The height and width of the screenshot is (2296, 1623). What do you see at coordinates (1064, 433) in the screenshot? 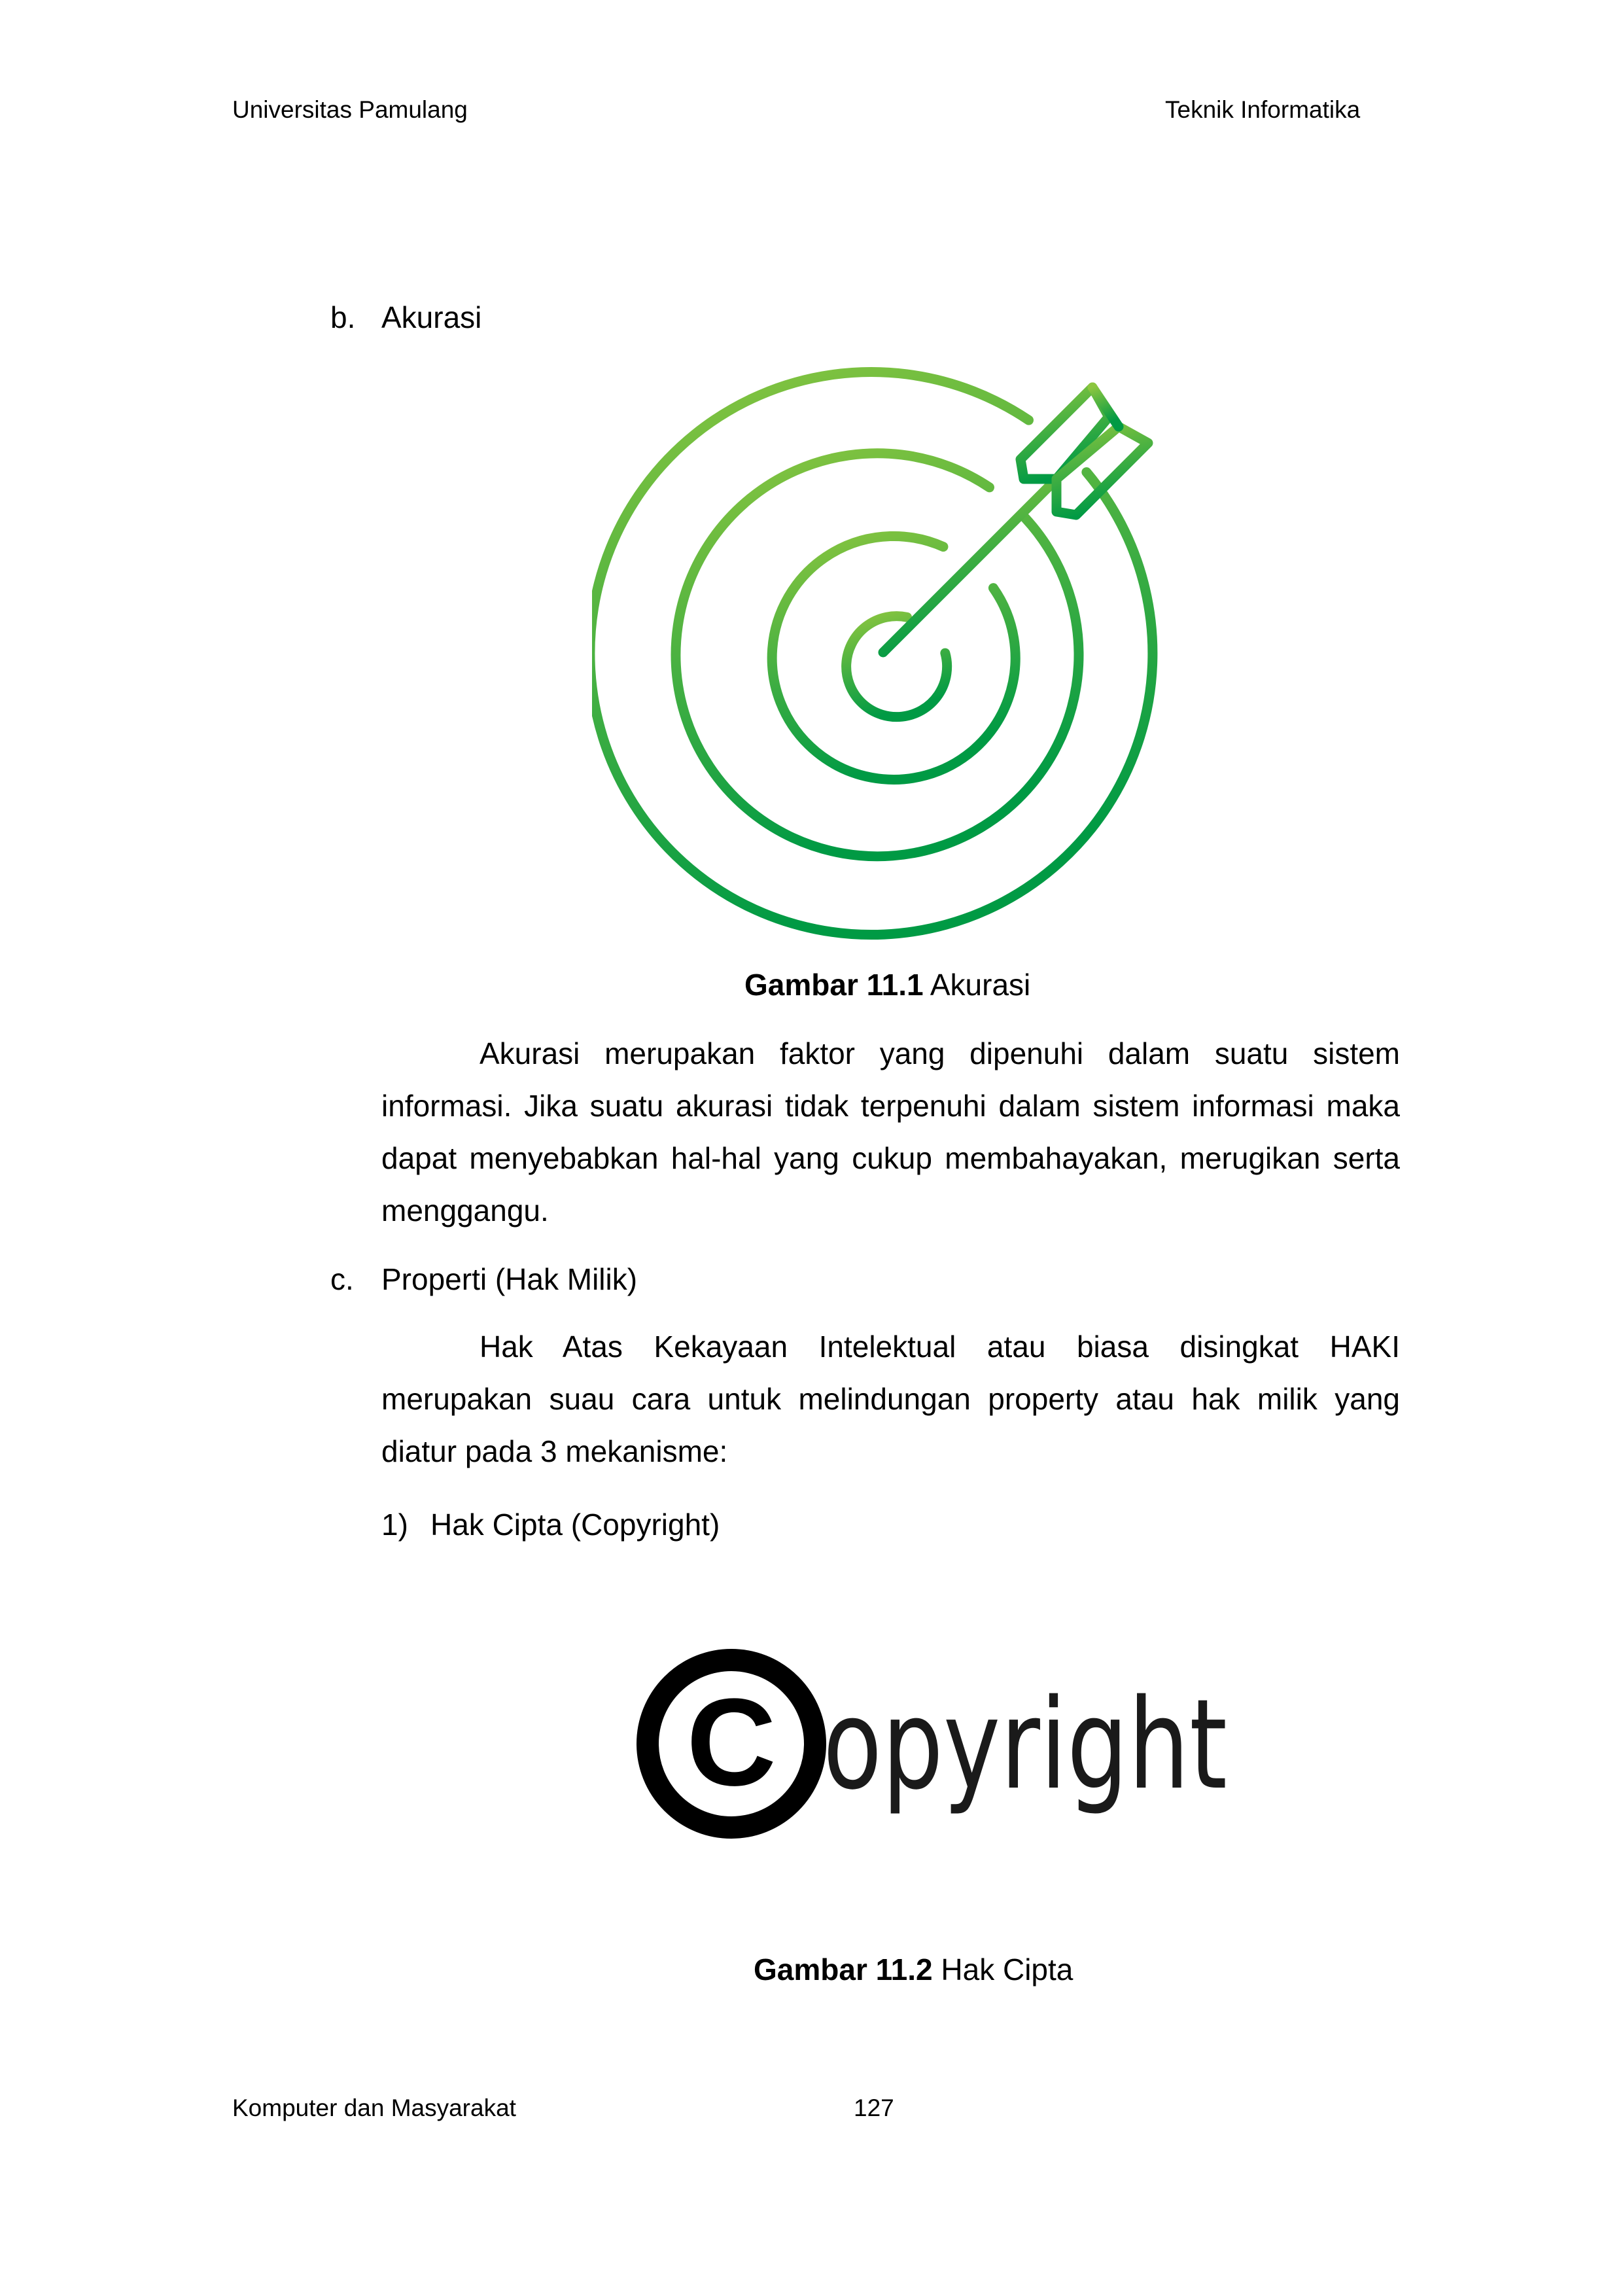
I see `arrow-fletching-upper` at bounding box center [1064, 433].